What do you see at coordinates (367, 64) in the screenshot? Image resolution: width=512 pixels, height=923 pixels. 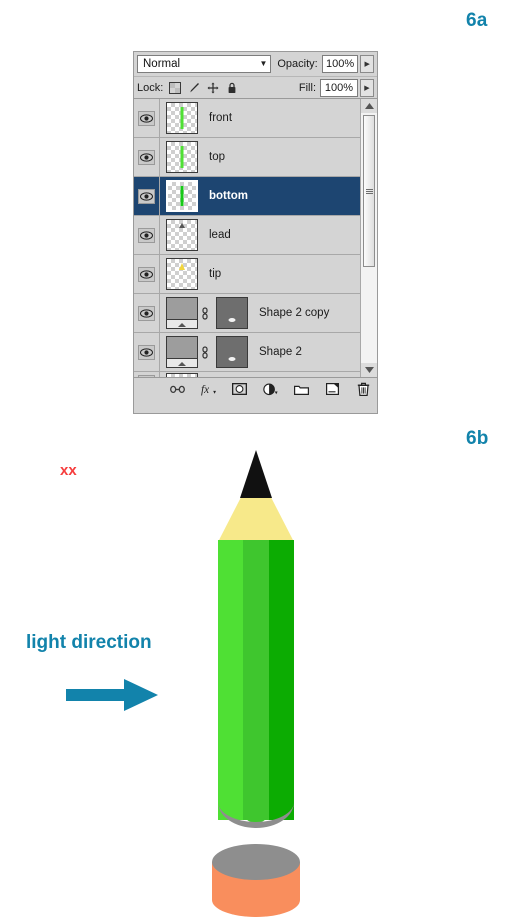 I see `opacity-slider-button: ▶` at bounding box center [367, 64].